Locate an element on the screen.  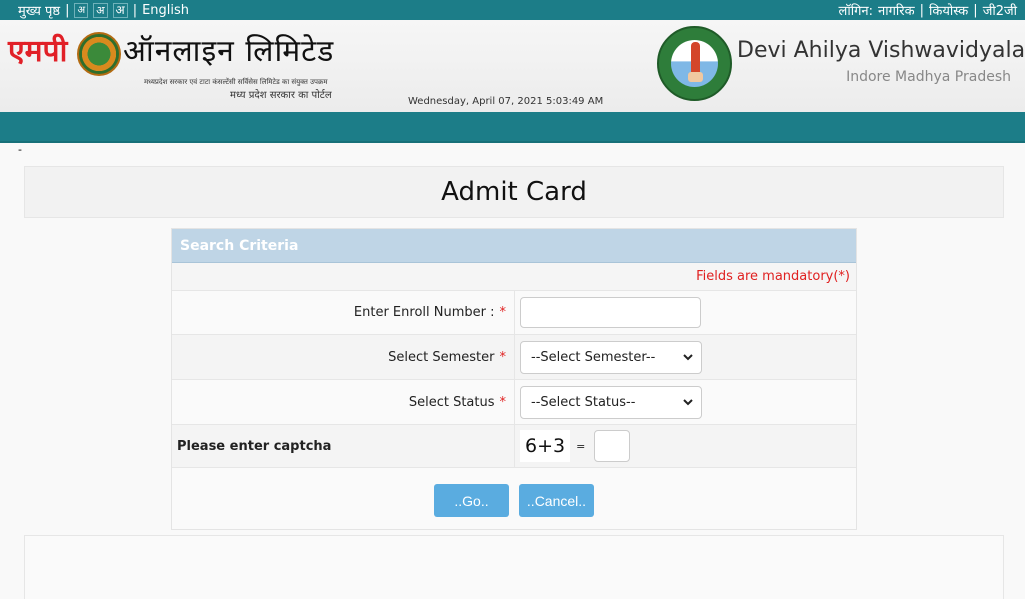
captcha-row: Please enter captcha 6+3 = is located at coordinates (514, 446).